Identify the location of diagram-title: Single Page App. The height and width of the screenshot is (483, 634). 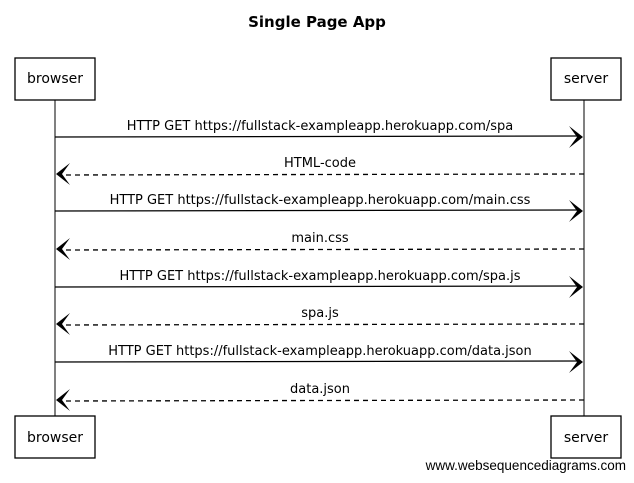
(317, 22).